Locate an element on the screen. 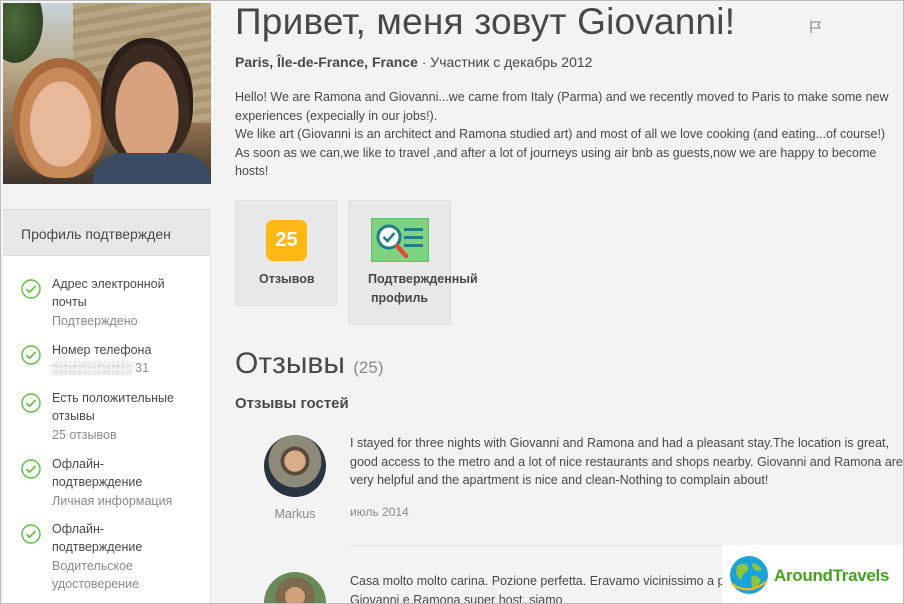 This screenshot has width=904, height=604. reviews-badge: 25 Отзывов is located at coordinates (286, 253).